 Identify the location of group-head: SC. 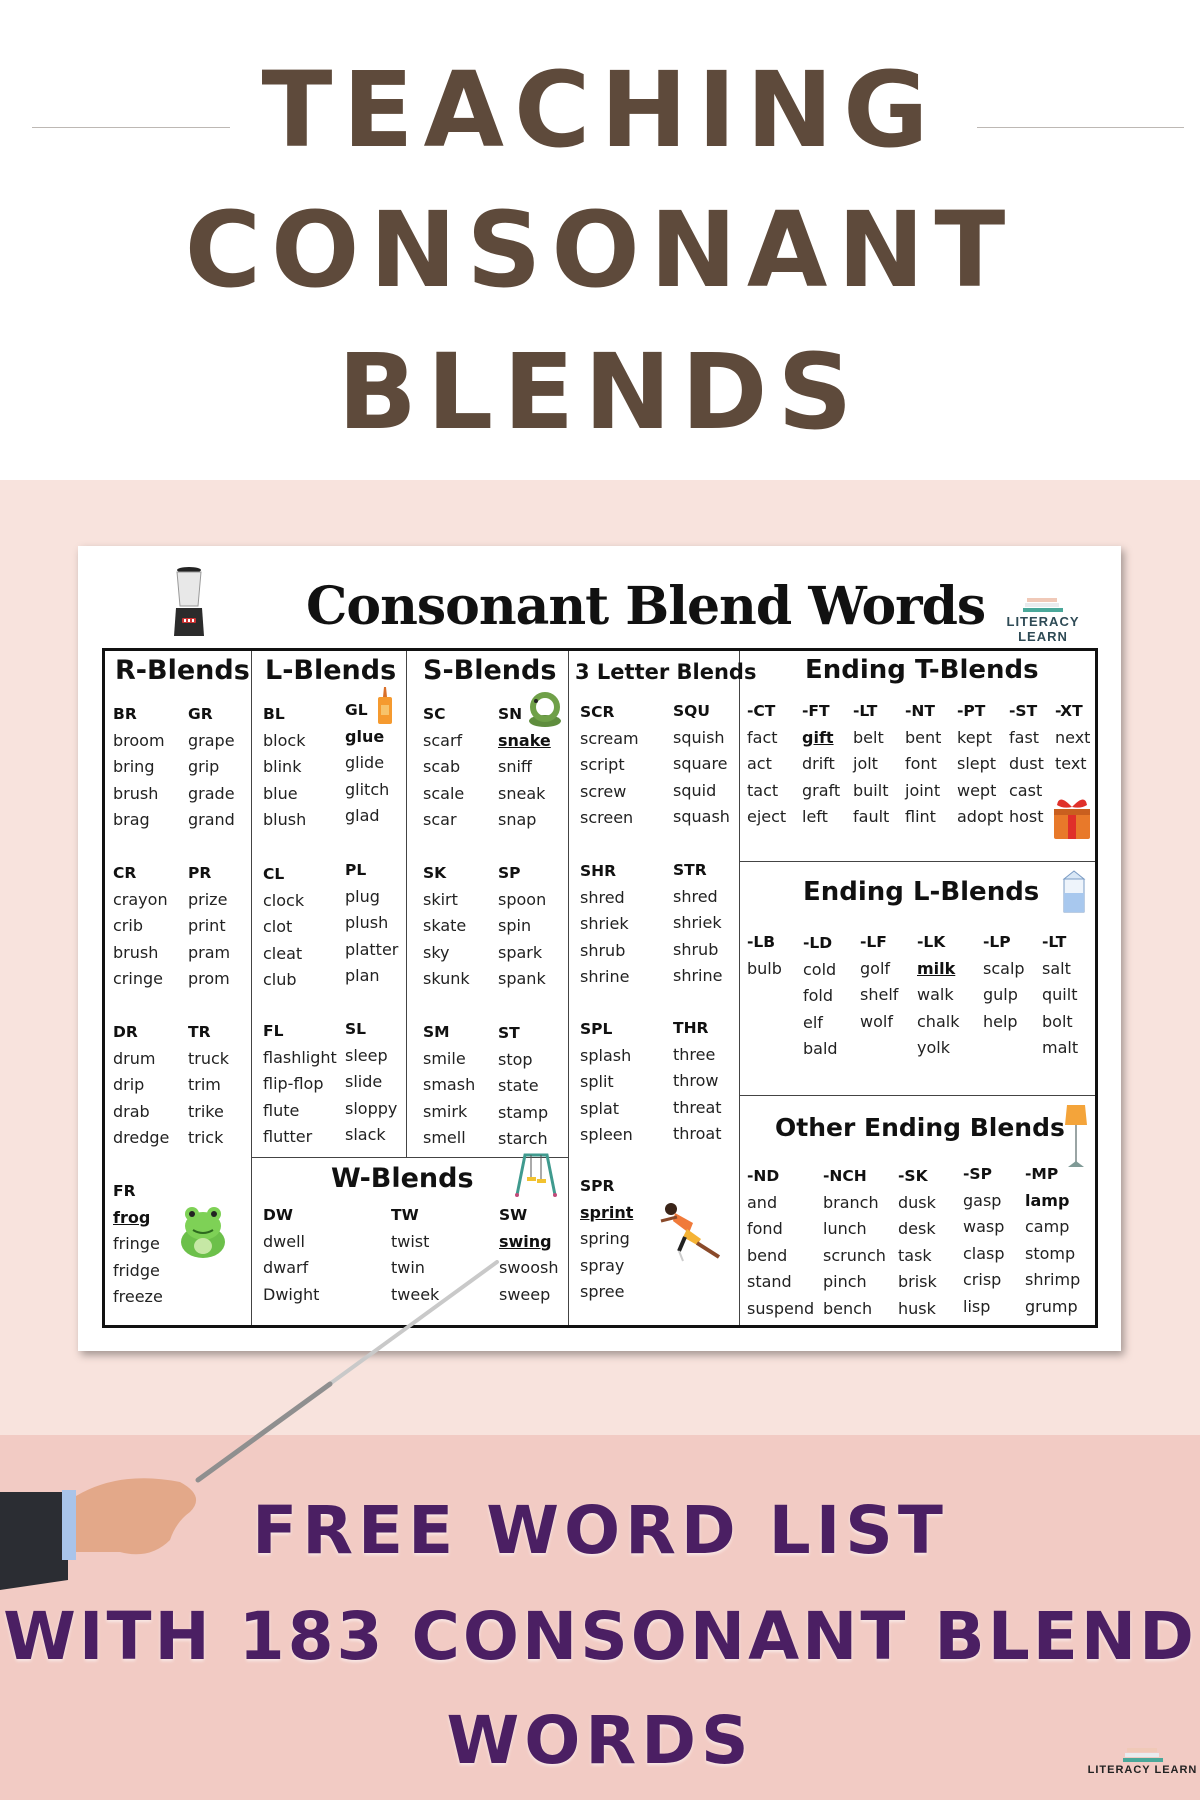
(434, 714).